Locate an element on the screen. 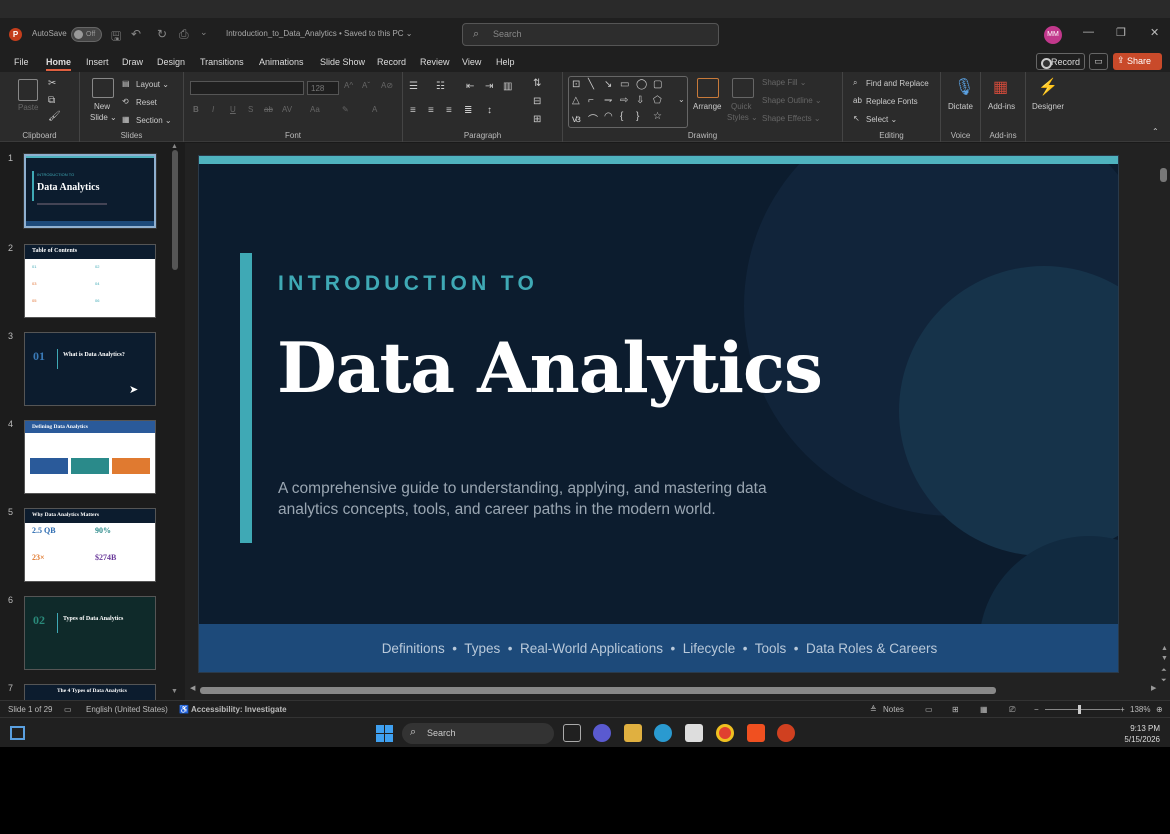  avatar: MM is located at coordinates (1053, 35).